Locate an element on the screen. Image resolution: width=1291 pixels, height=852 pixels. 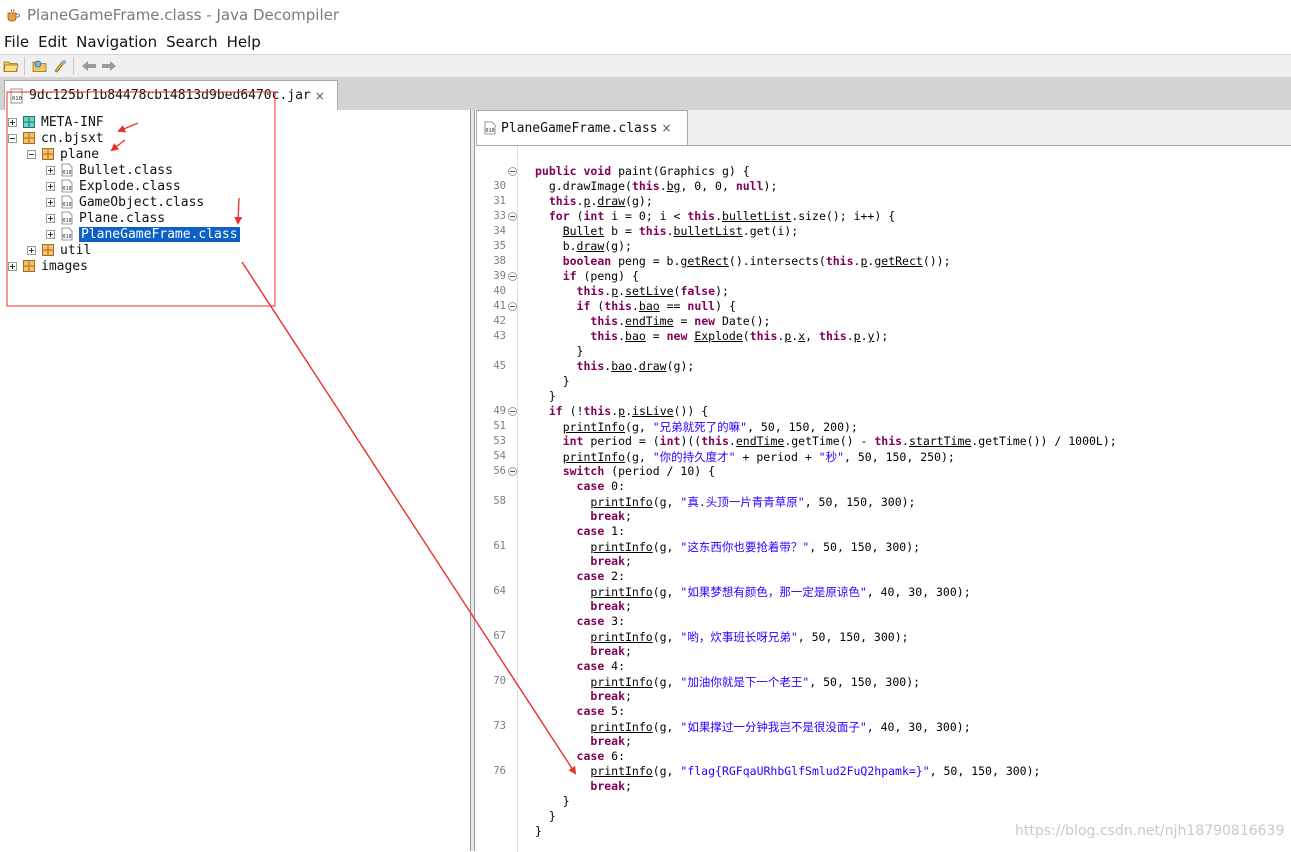
line-number: 30 is located at coordinates (499, 186).